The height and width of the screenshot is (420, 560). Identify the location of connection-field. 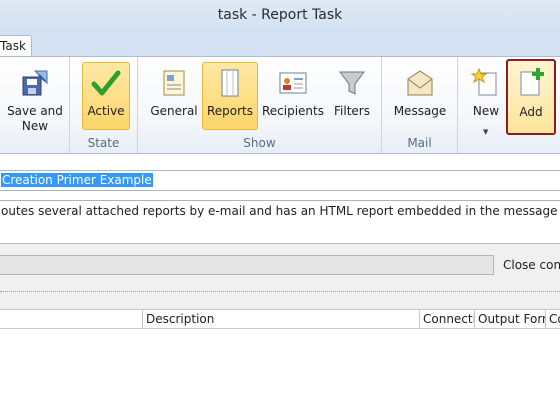
(247, 265).